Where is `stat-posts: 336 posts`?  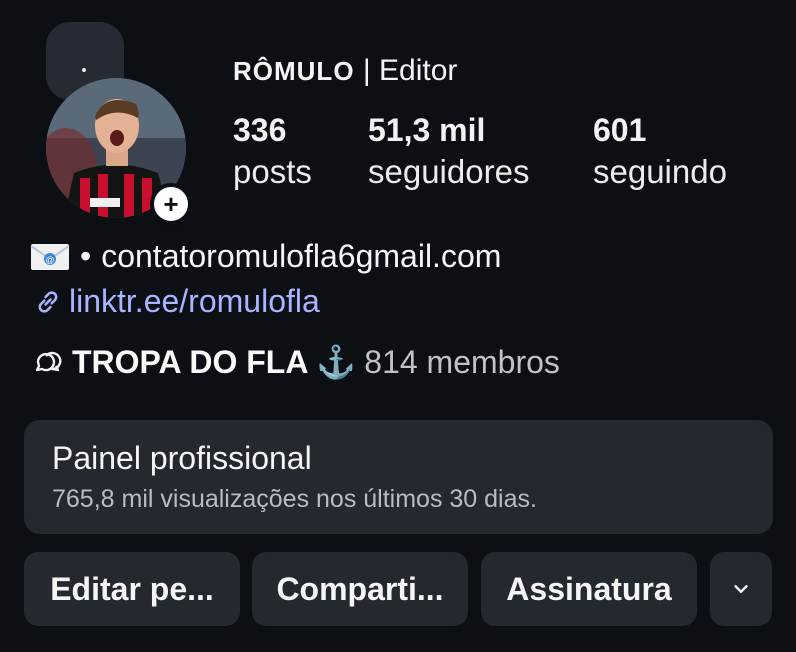 stat-posts: 336 posts is located at coordinates (272, 151).